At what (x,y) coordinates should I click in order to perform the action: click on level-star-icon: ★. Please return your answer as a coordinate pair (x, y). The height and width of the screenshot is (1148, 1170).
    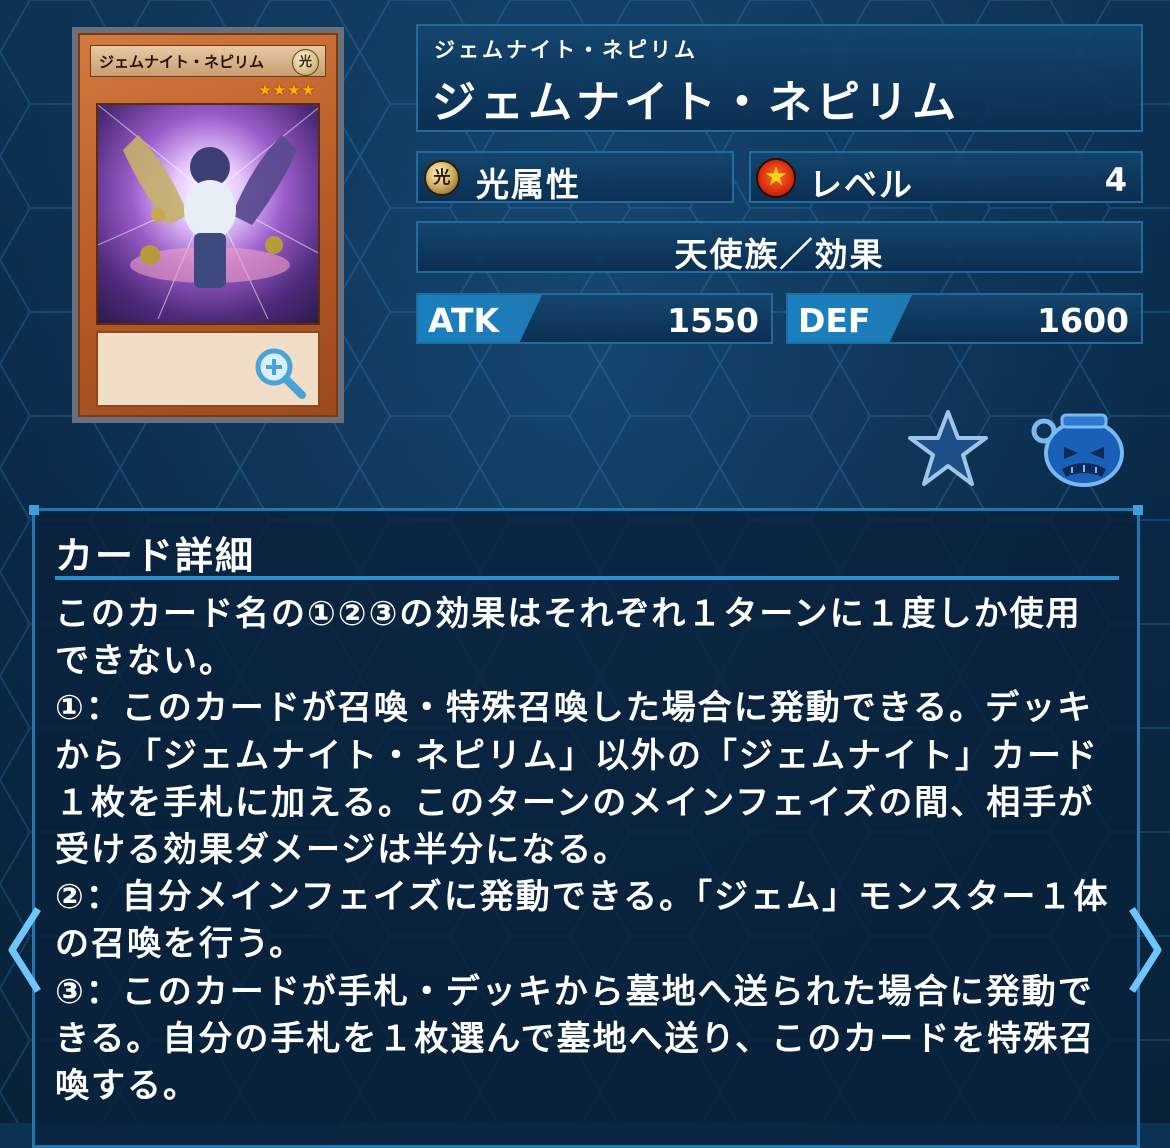
    Looking at the image, I should click on (776, 178).